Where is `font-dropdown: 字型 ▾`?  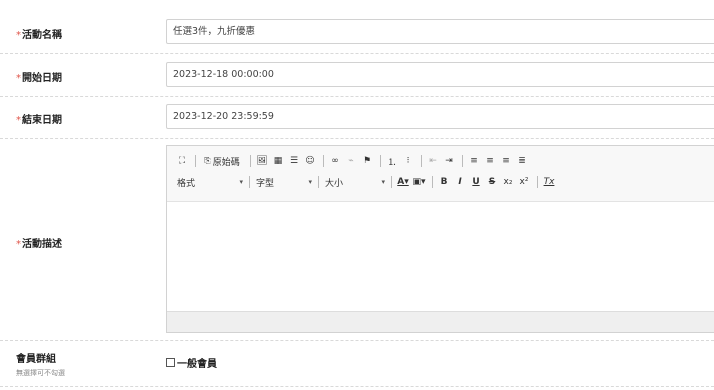 font-dropdown: 字型 ▾ is located at coordinates (284, 182).